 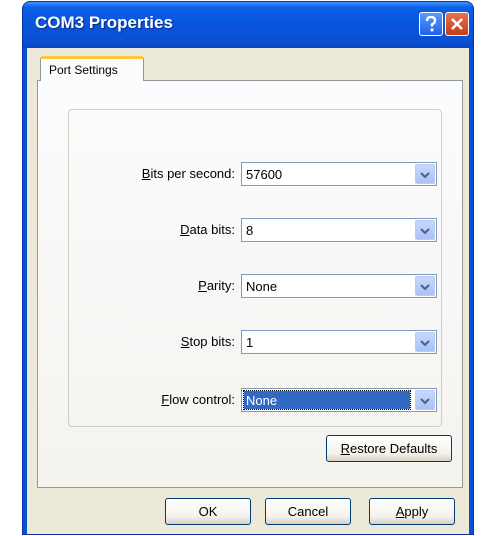 What do you see at coordinates (207, 341) in the screenshot?
I see `stop-bits-label: Stop bits:` at bounding box center [207, 341].